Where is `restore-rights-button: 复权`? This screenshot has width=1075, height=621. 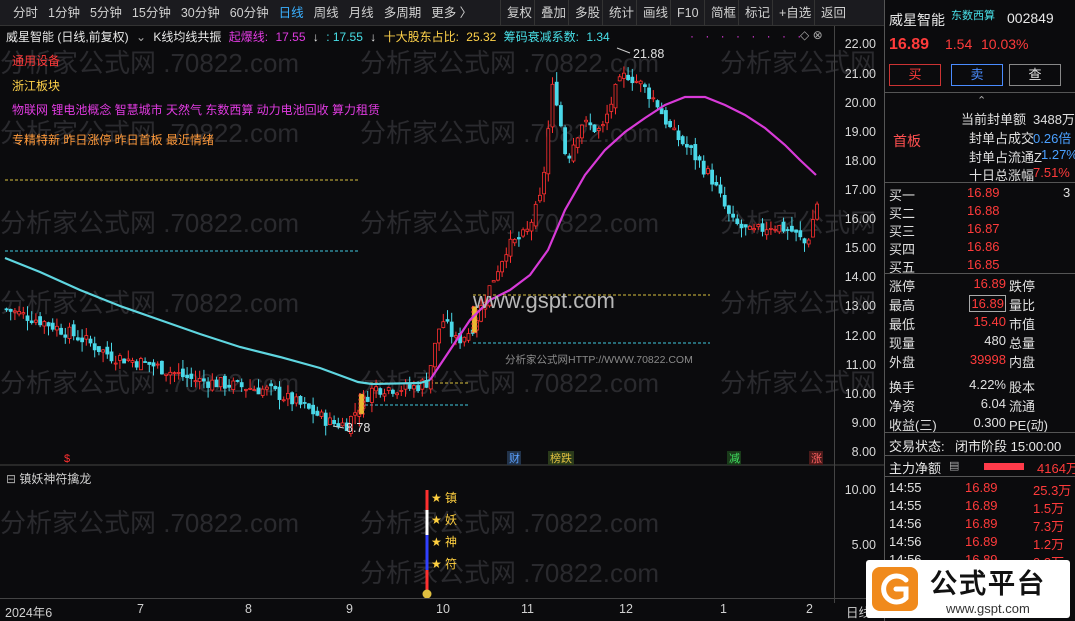 restore-rights-button: 复权 is located at coordinates (519, 13).